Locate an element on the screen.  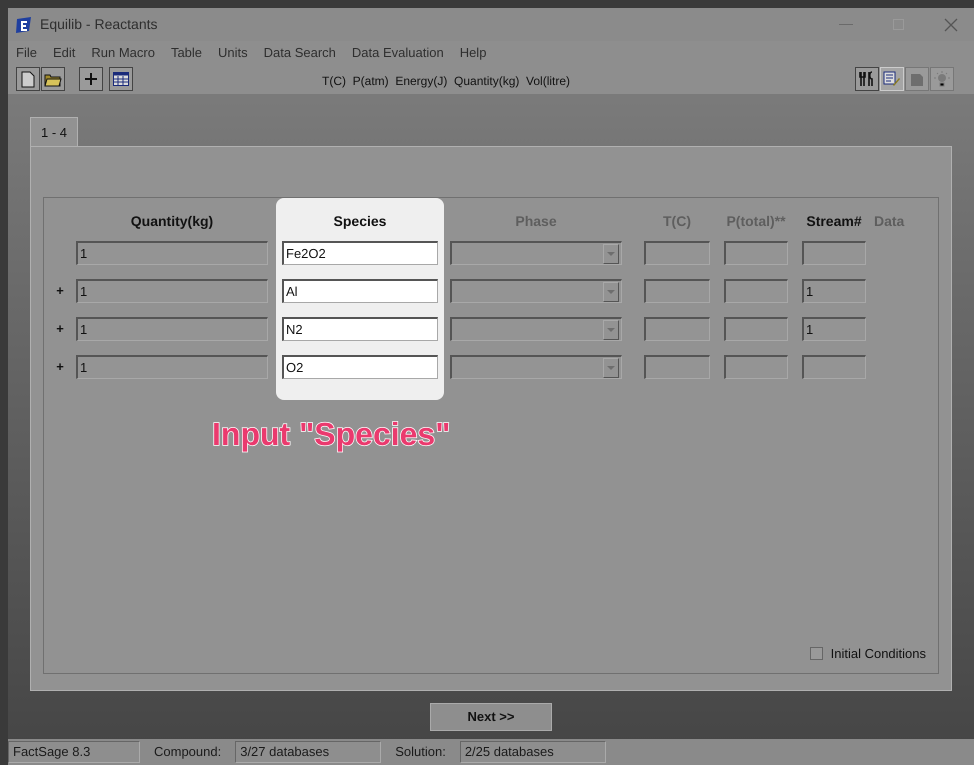
checkbox-label: Initial Conditions is located at coordinates (878, 653).